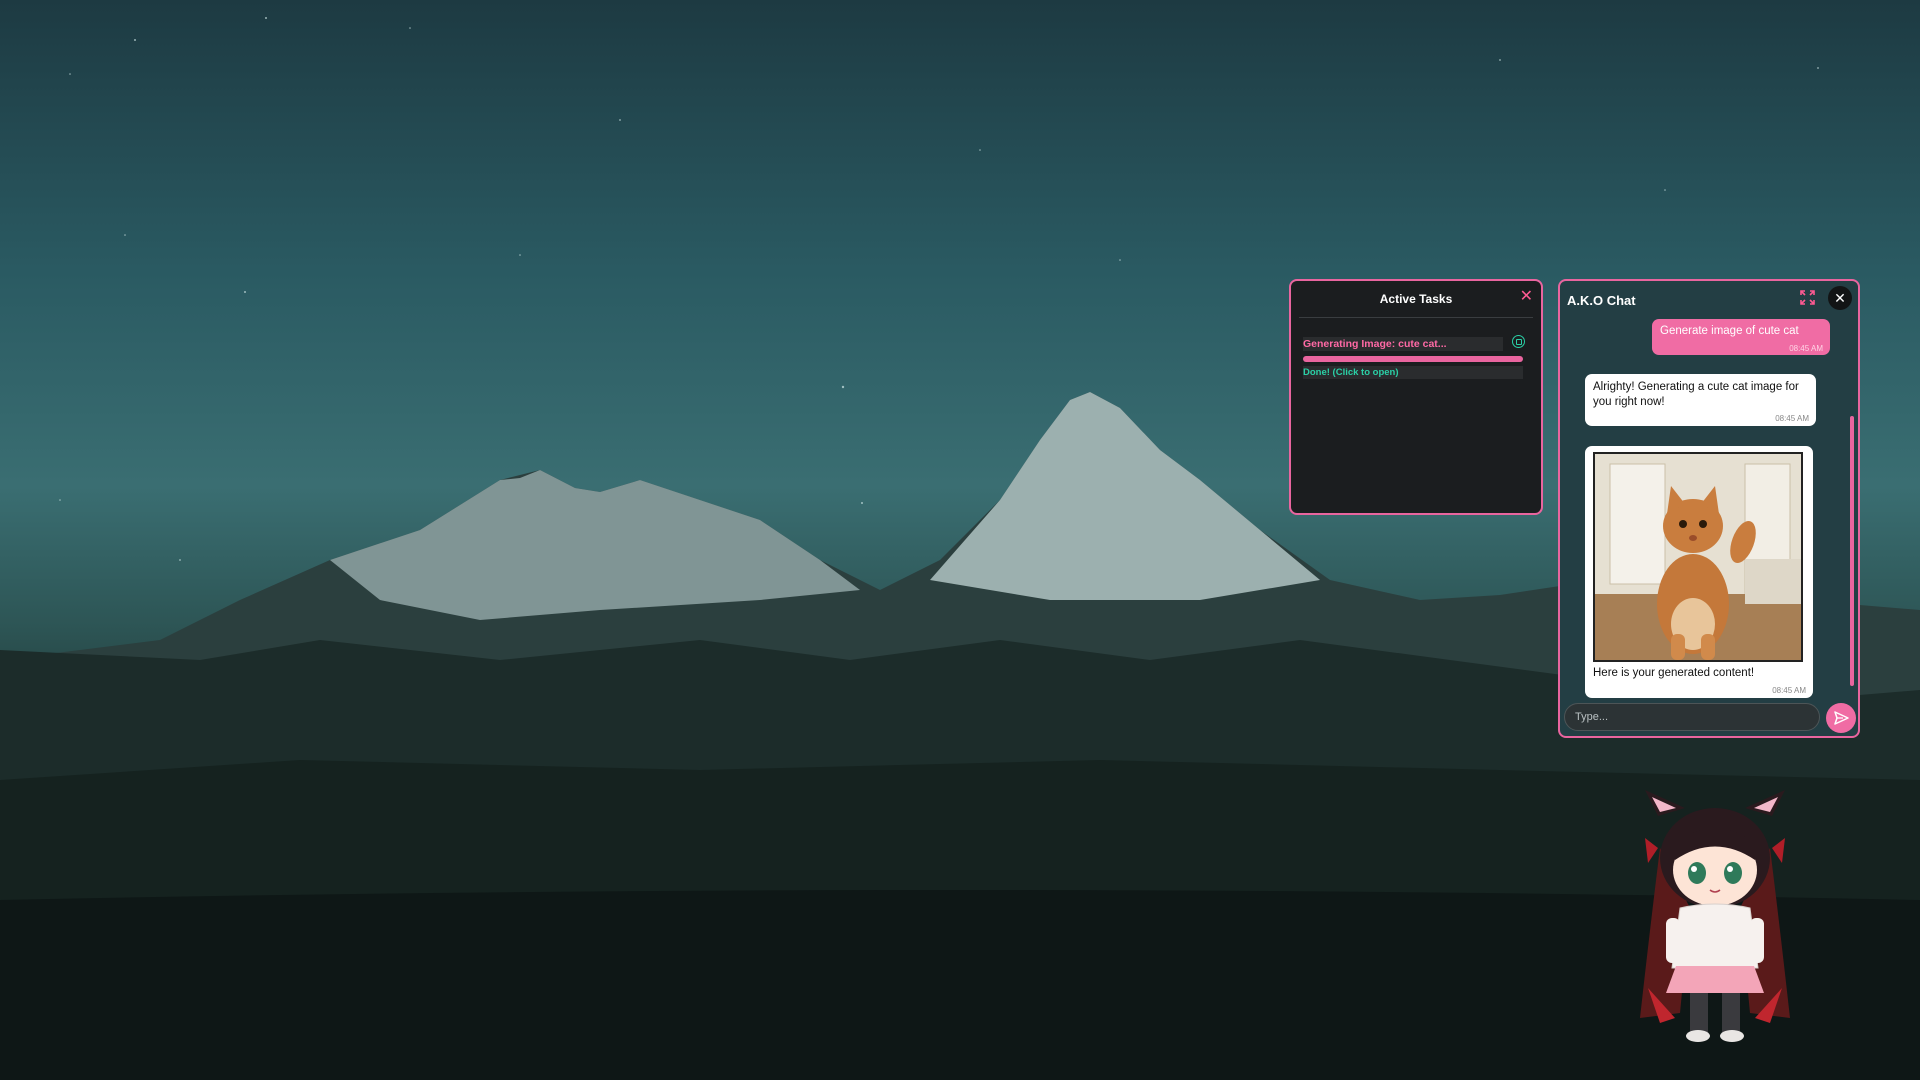 The width and height of the screenshot is (1920, 1080). Describe the element at coordinates (1729, 331) in the screenshot. I see `message-text: Generate image of cute cat` at that location.